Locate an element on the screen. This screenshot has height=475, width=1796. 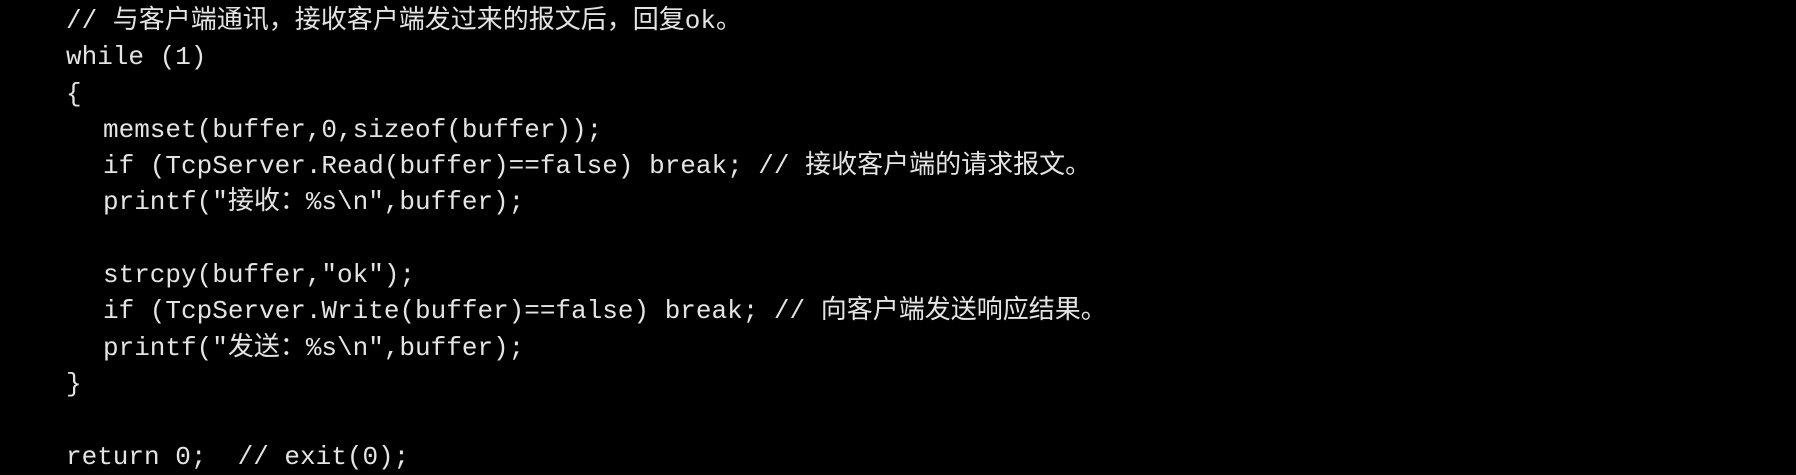
code-line-comment: // 与客户端通讯，接收客户端发过来的报文后，回复ok。 is located at coordinates (404, 21).